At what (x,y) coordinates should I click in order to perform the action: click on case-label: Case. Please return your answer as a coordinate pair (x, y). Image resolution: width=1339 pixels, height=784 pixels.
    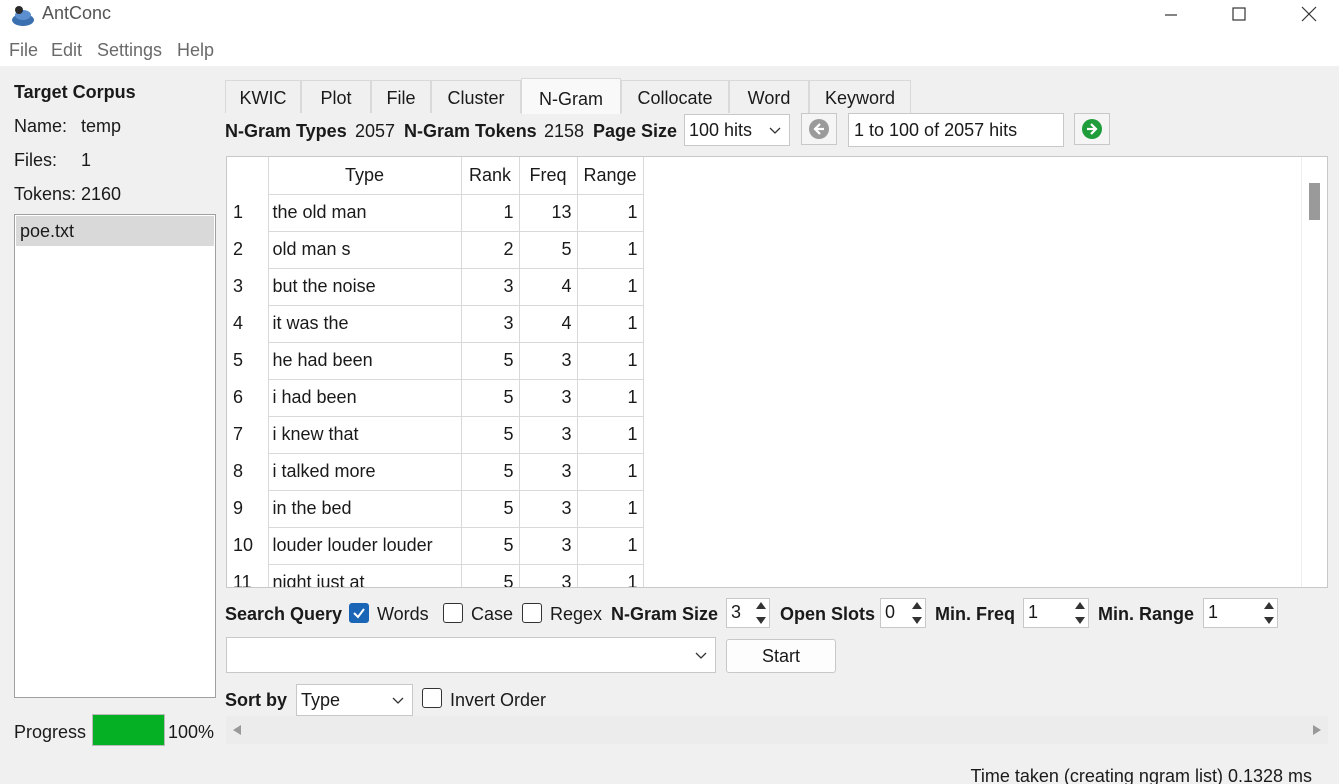
    Looking at the image, I should click on (492, 614).